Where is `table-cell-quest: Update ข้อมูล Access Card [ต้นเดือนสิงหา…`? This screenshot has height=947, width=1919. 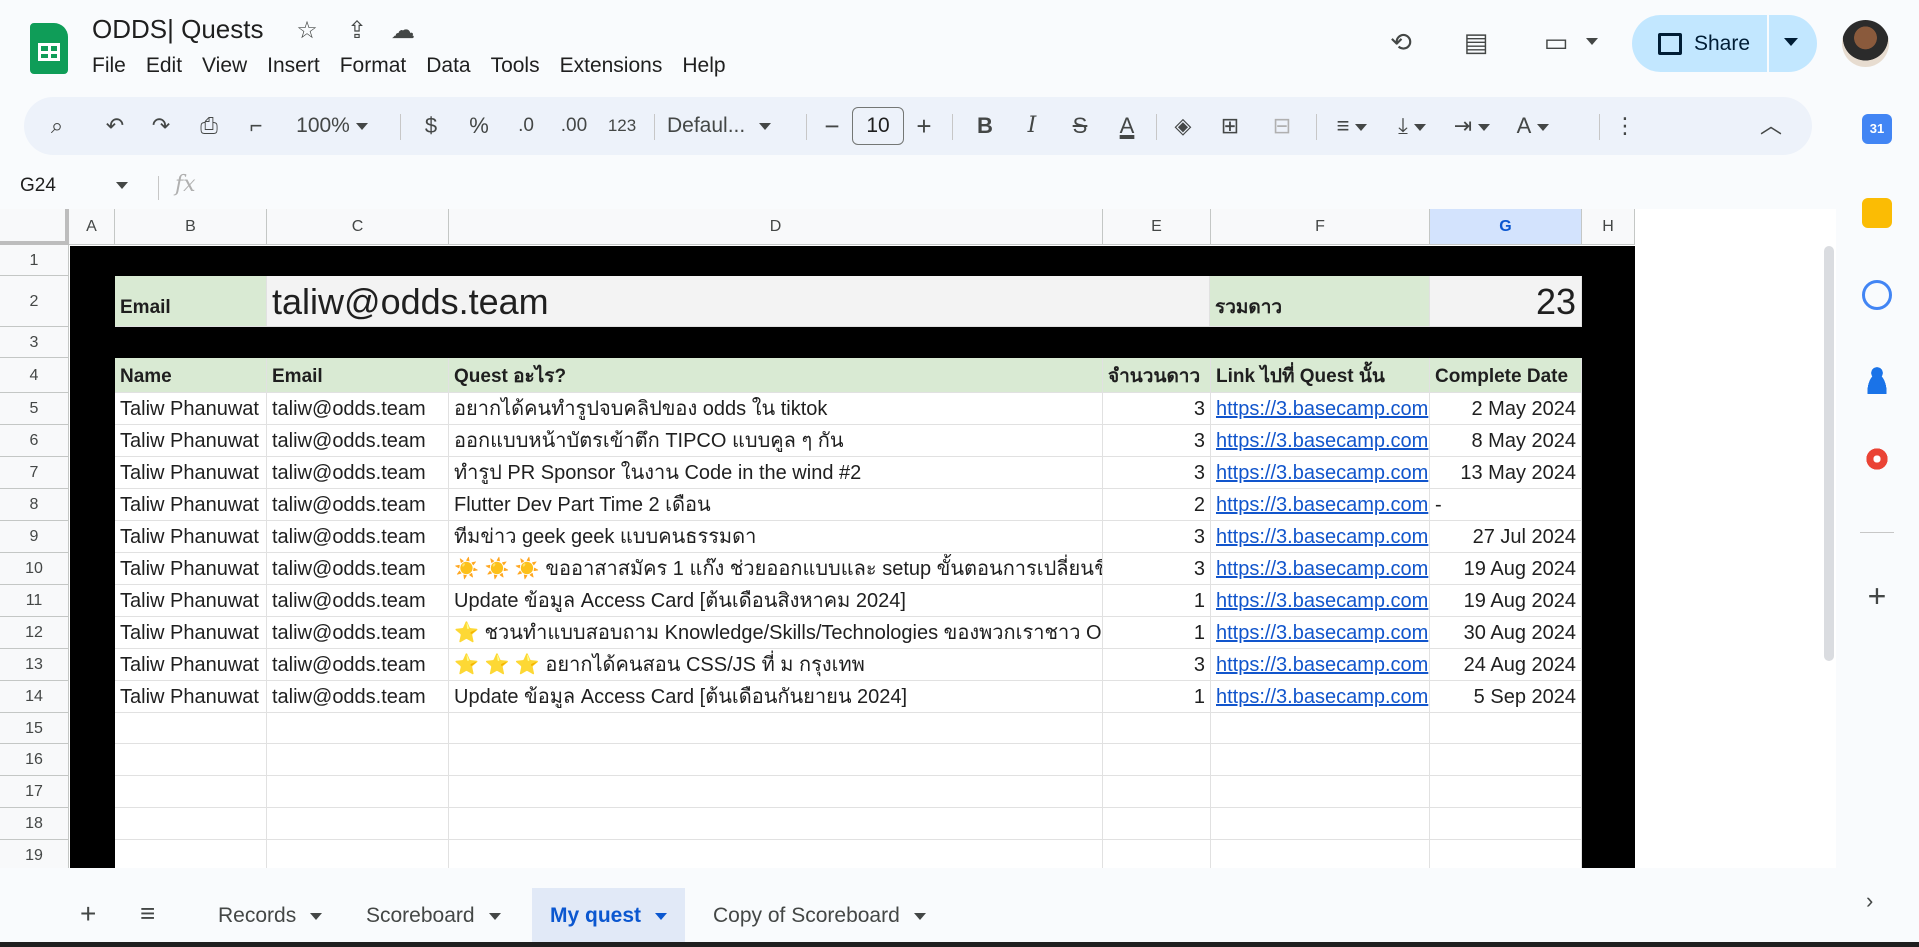 table-cell-quest: Update ข้อมูล Access Card [ต้นเดือนสิงหา… is located at coordinates (776, 601).